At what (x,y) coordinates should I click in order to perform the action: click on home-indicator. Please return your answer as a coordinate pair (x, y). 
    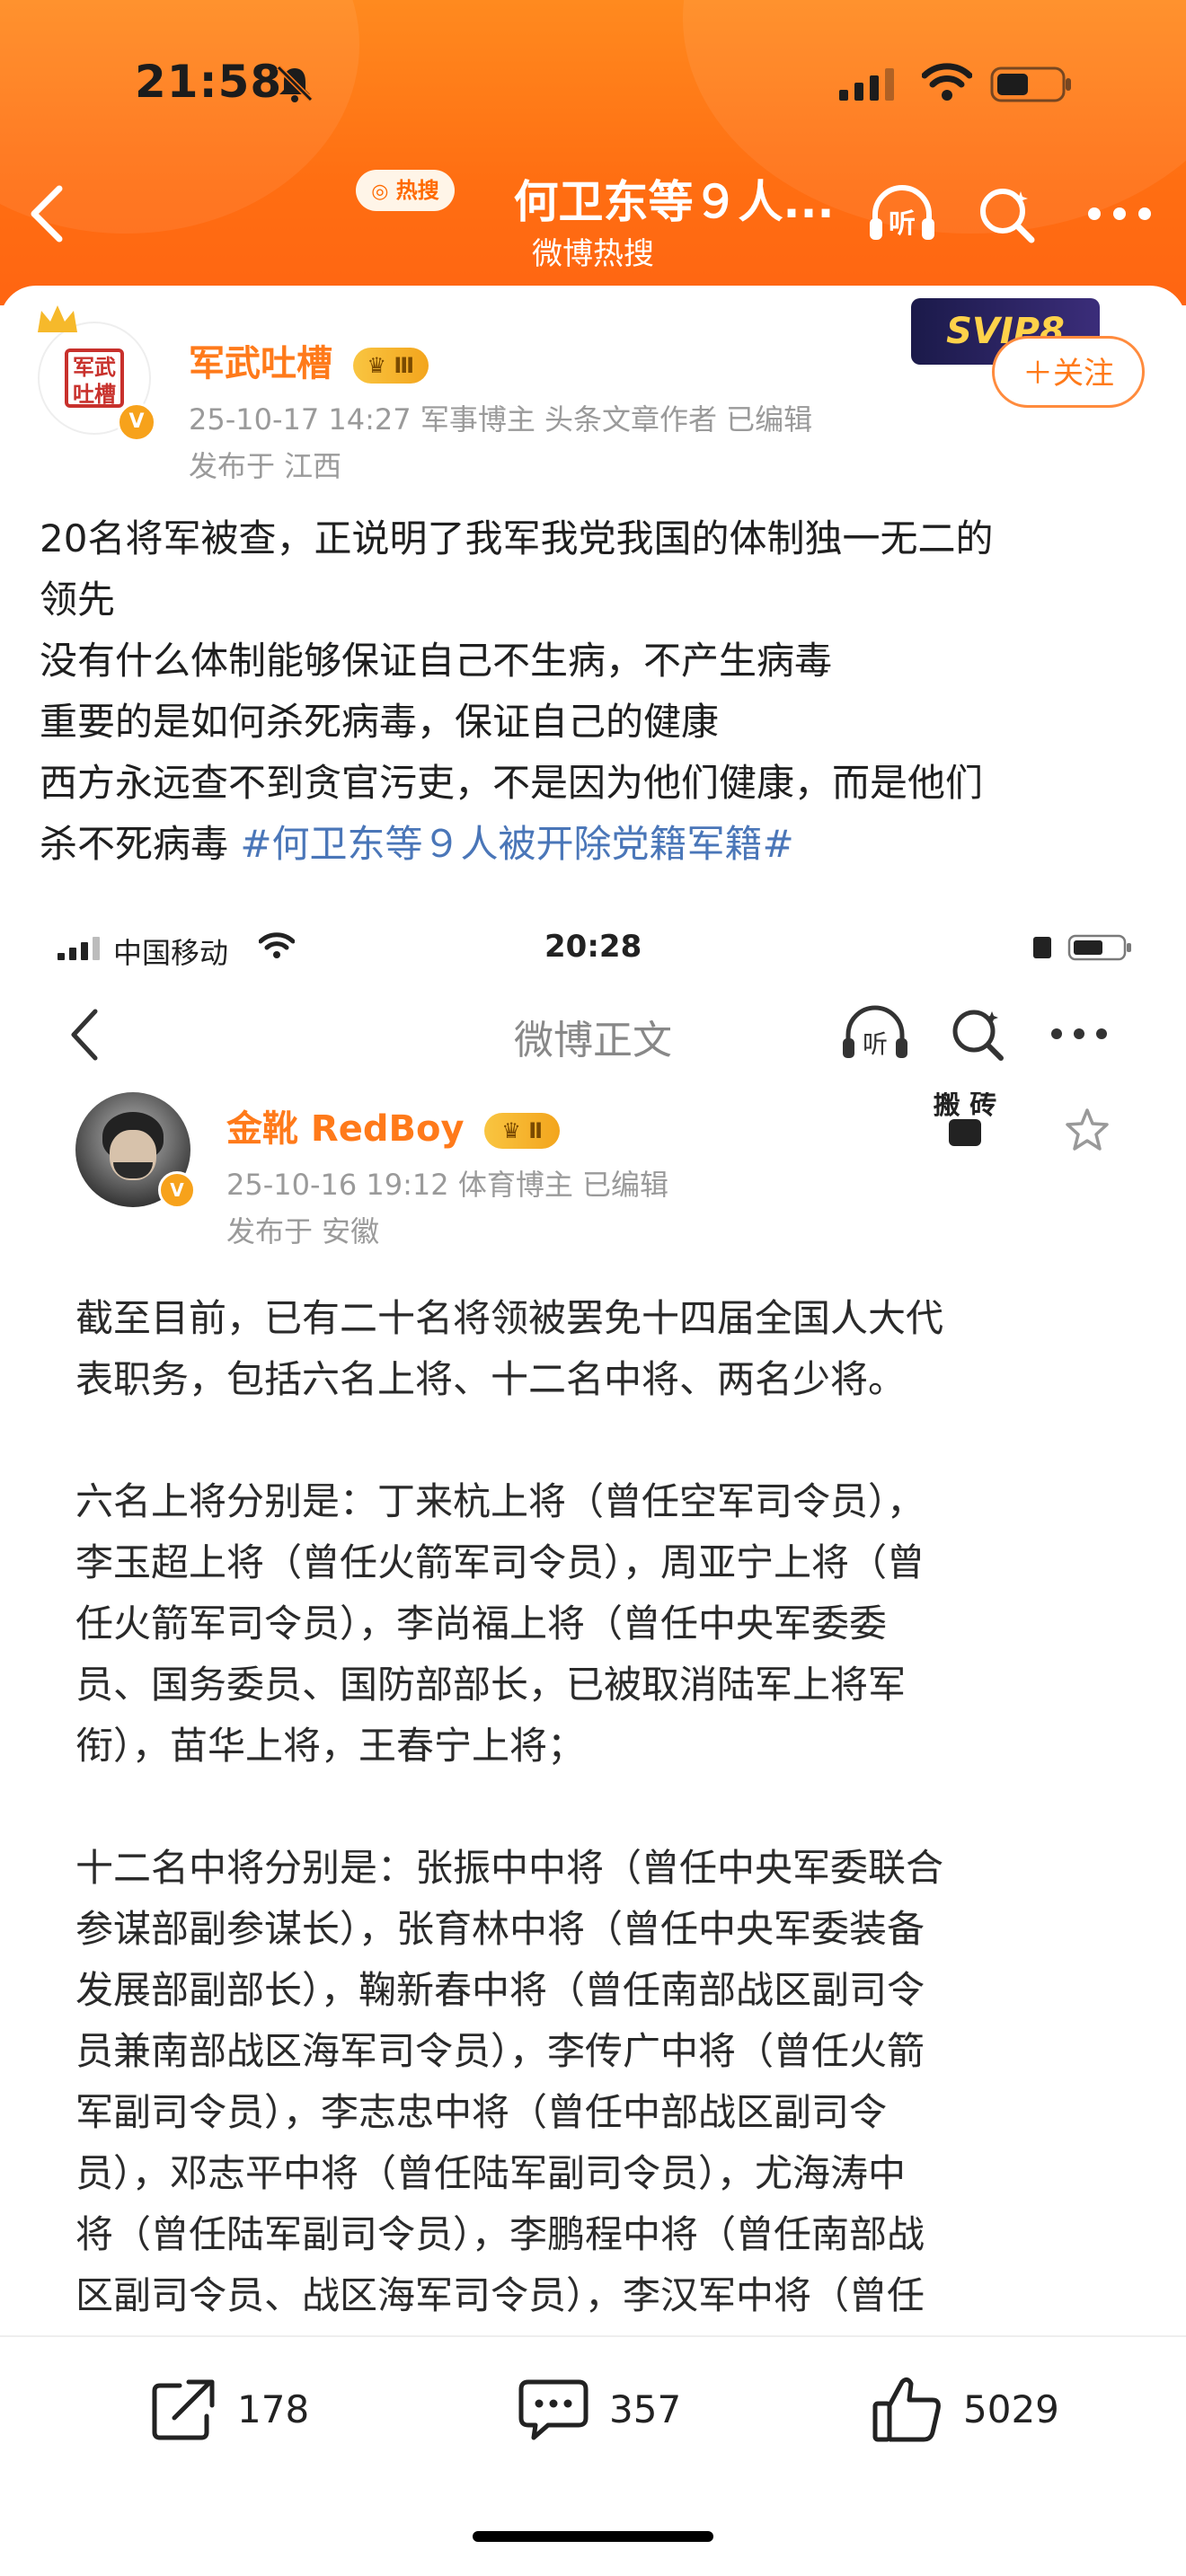
    Looking at the image, I should click on (593, 2536).